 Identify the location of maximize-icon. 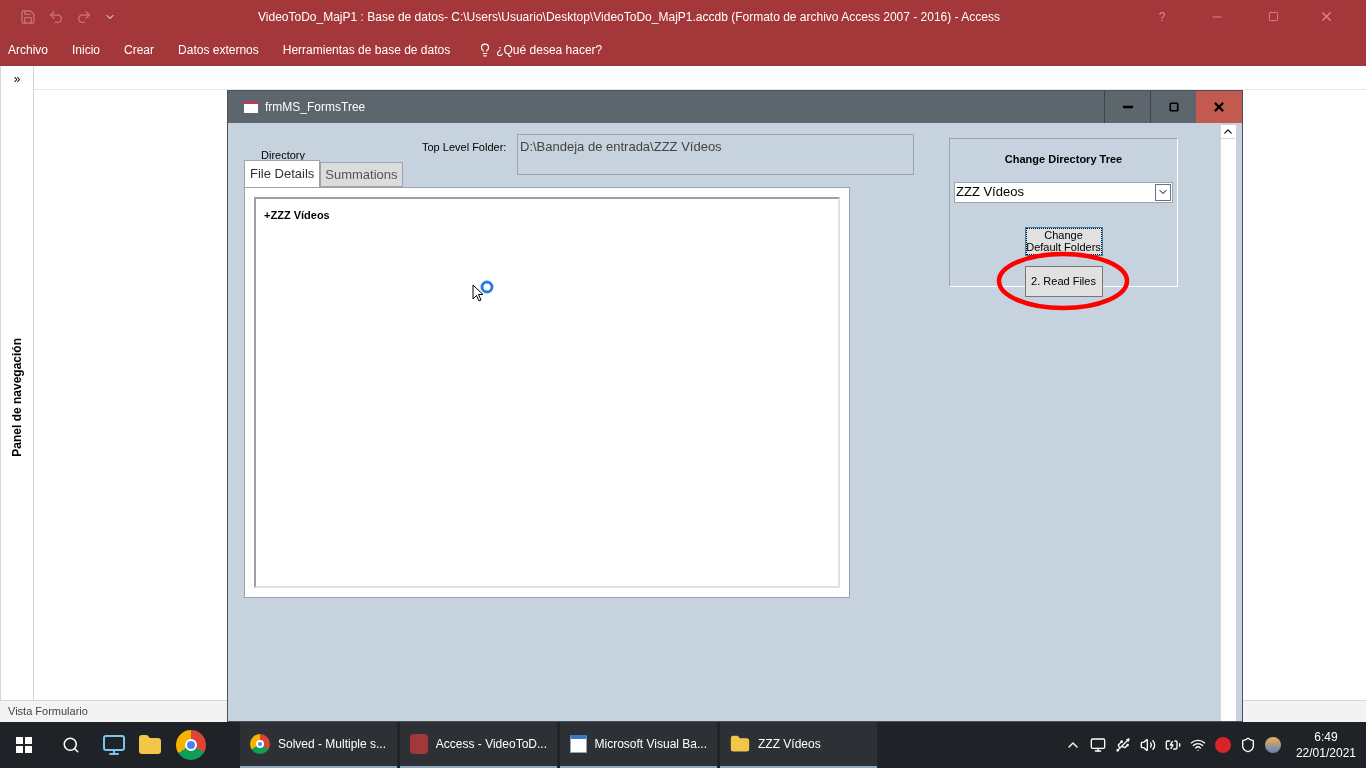
(1173, 107).